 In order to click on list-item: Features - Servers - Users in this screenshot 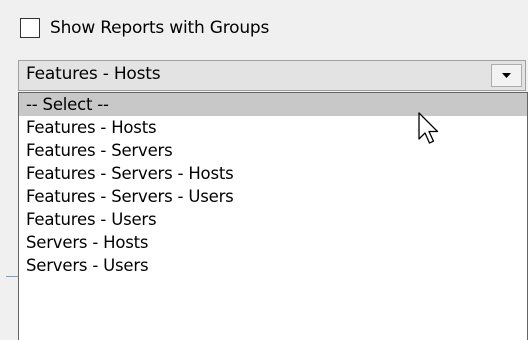, I will do `click(273, 196)`.